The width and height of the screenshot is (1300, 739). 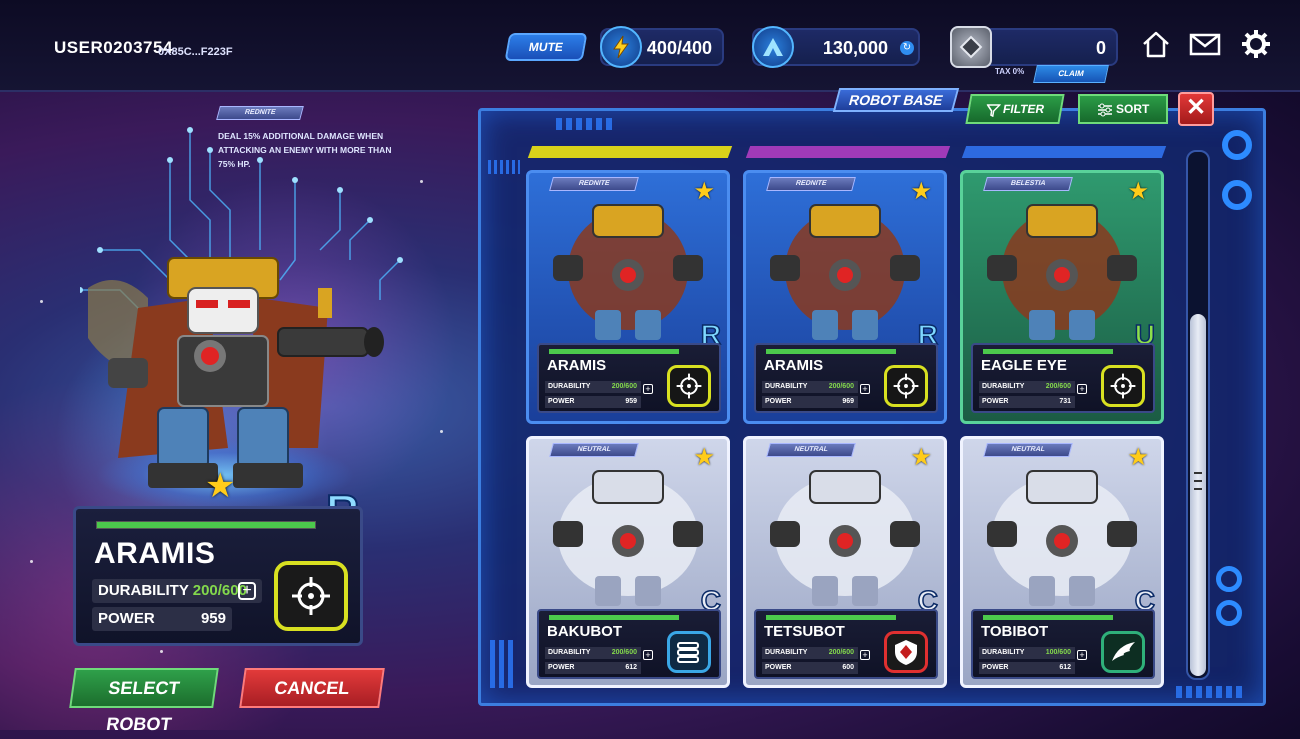 What do you see at coordinates (312, 688) in the screenshot?
I see `cancel-button: CANCEL` at bounding box center [312, 688].